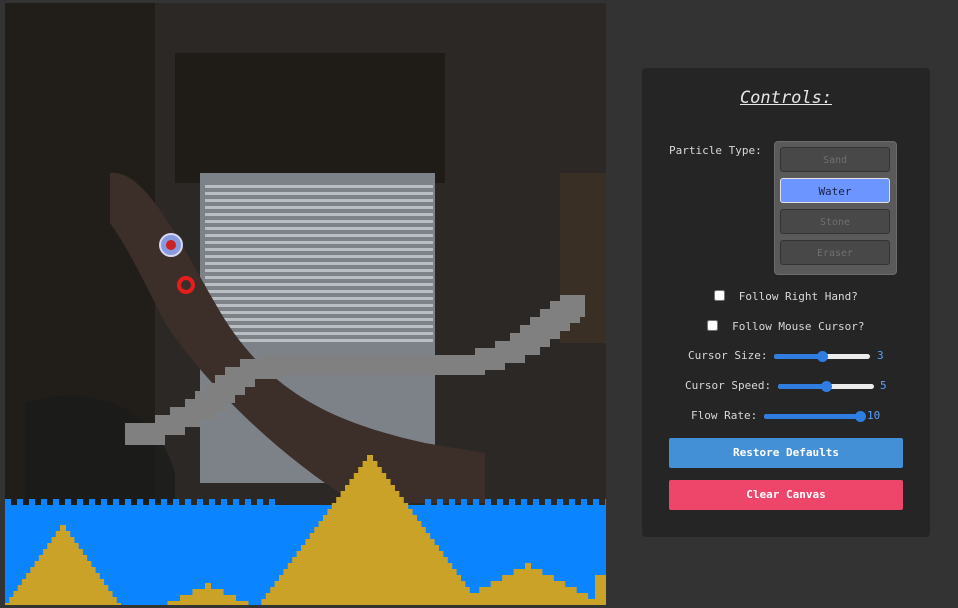 The height and width of the screenshot is (608, 958). I want to click on flow-rate-slider, so click(815, 416).